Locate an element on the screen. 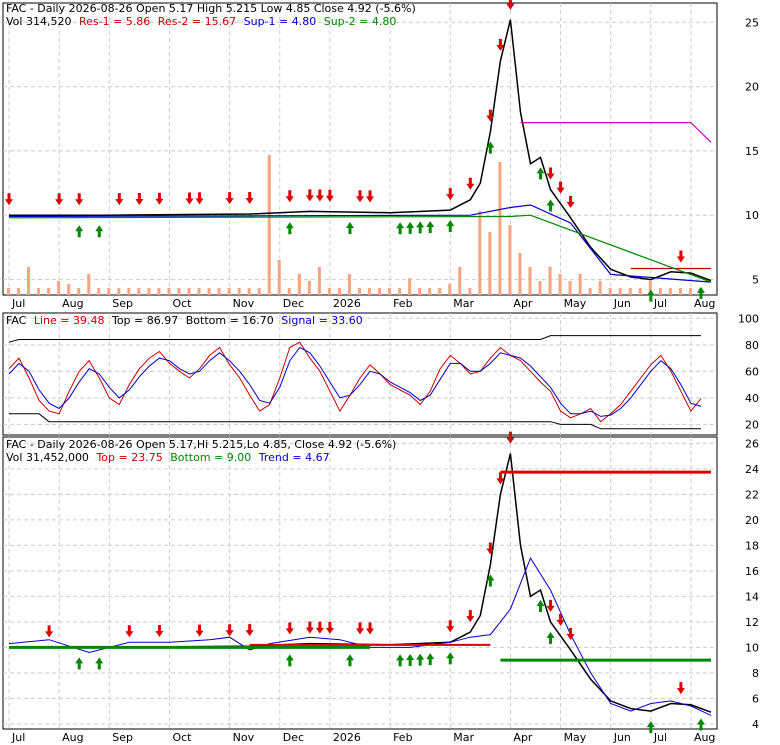 The height and width of the screenshot is (745, 780). trend-tick-label: 18 is located at coordinates (752, 545).